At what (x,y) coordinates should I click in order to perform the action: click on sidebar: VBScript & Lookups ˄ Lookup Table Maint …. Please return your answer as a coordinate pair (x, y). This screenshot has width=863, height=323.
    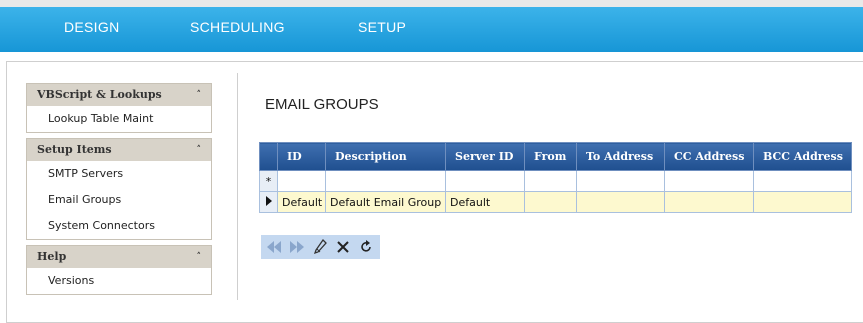
    Looking at the image, I should click on (119, 191).